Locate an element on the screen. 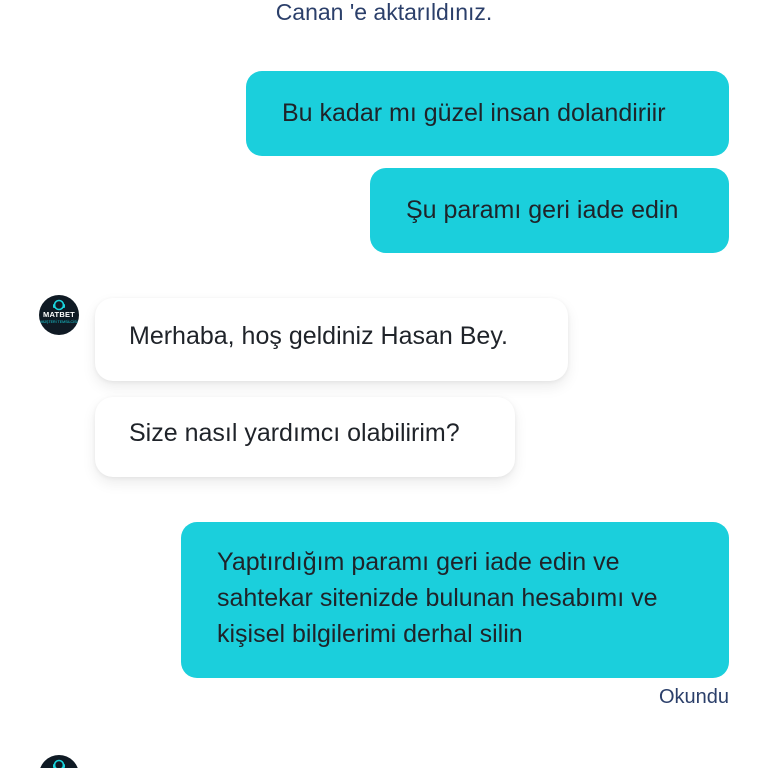 This screenshot has height=768, width=768. incoming-message: Size nasıl yardımcı olabilirim? is located at coordinates (305, 437).